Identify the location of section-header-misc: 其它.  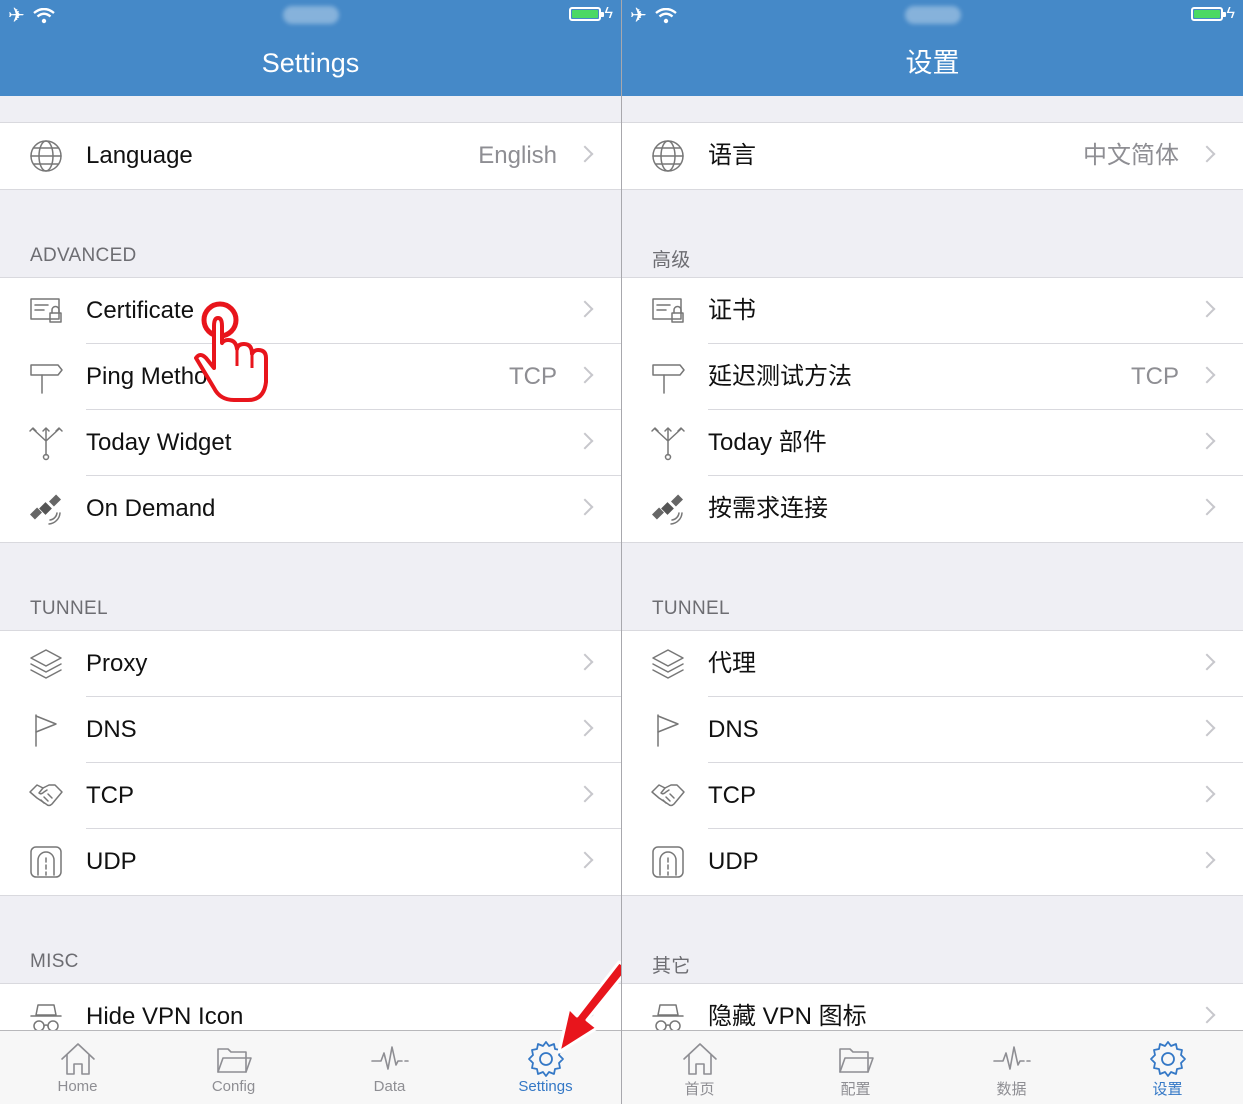
(671, 966).